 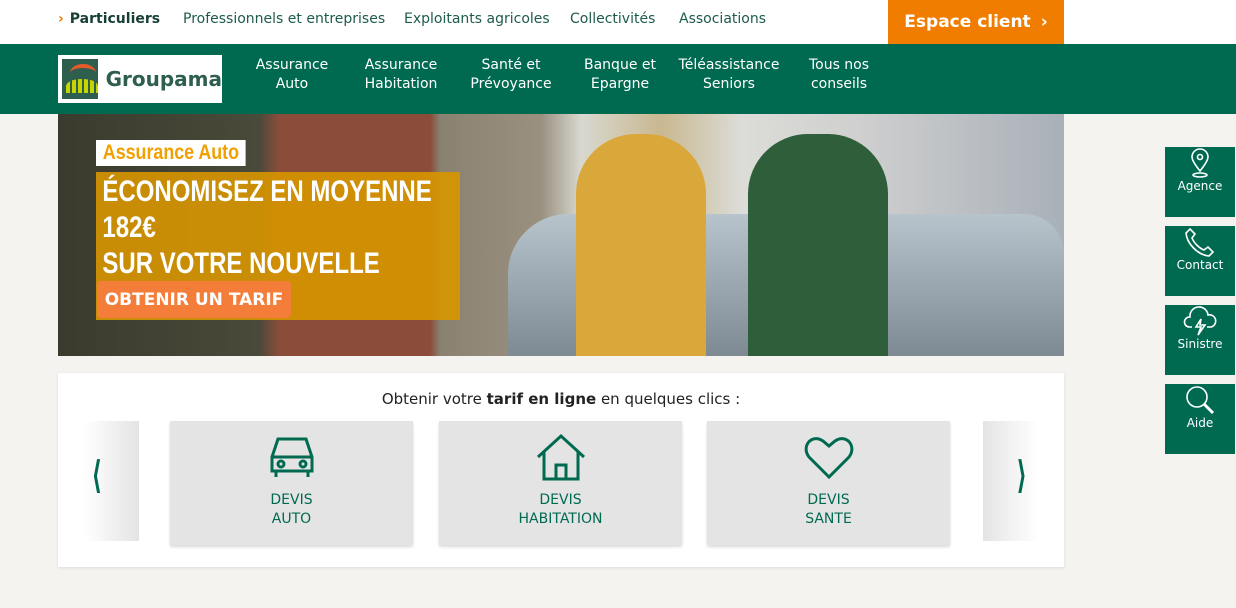 I want to click on link-label: Particuliers, so click(x=115, y=19).